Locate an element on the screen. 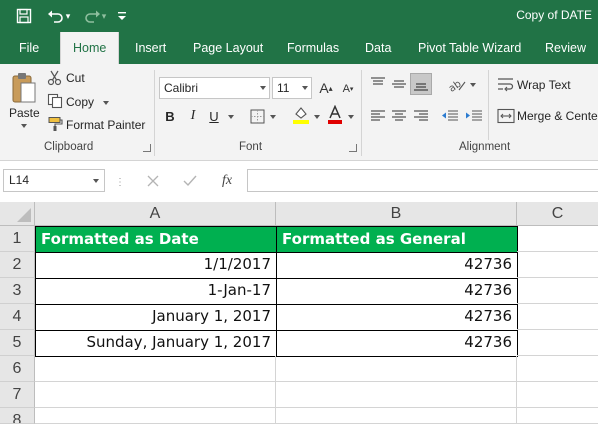 This screenshot has height=424, width=598. cell-b2: 42736 is located at coordinates (397, 265).